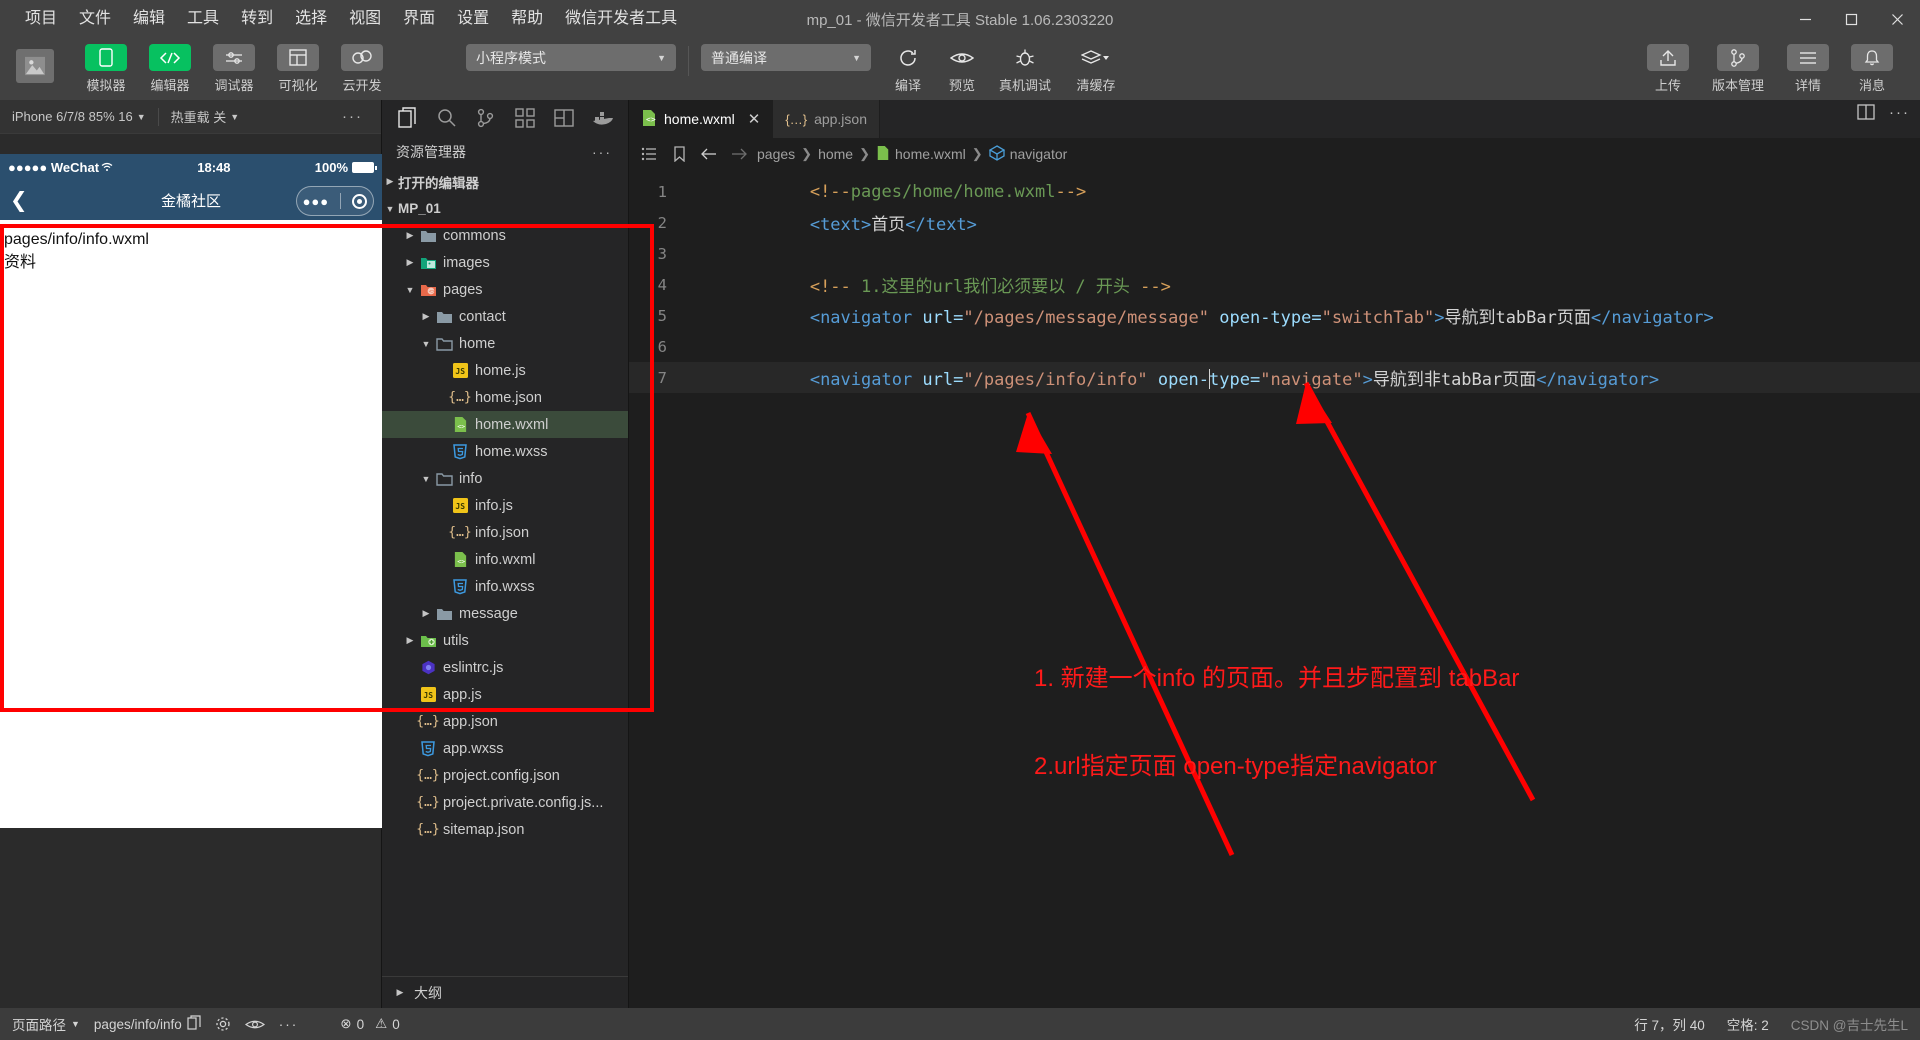 The height and width of the screenshot is (1040, 1920). What do you see at coordinates (1274, 222) in the screenshot?
I see `code-line-2: 2 <text>首页</text>` at bounding box center [1274, 222].